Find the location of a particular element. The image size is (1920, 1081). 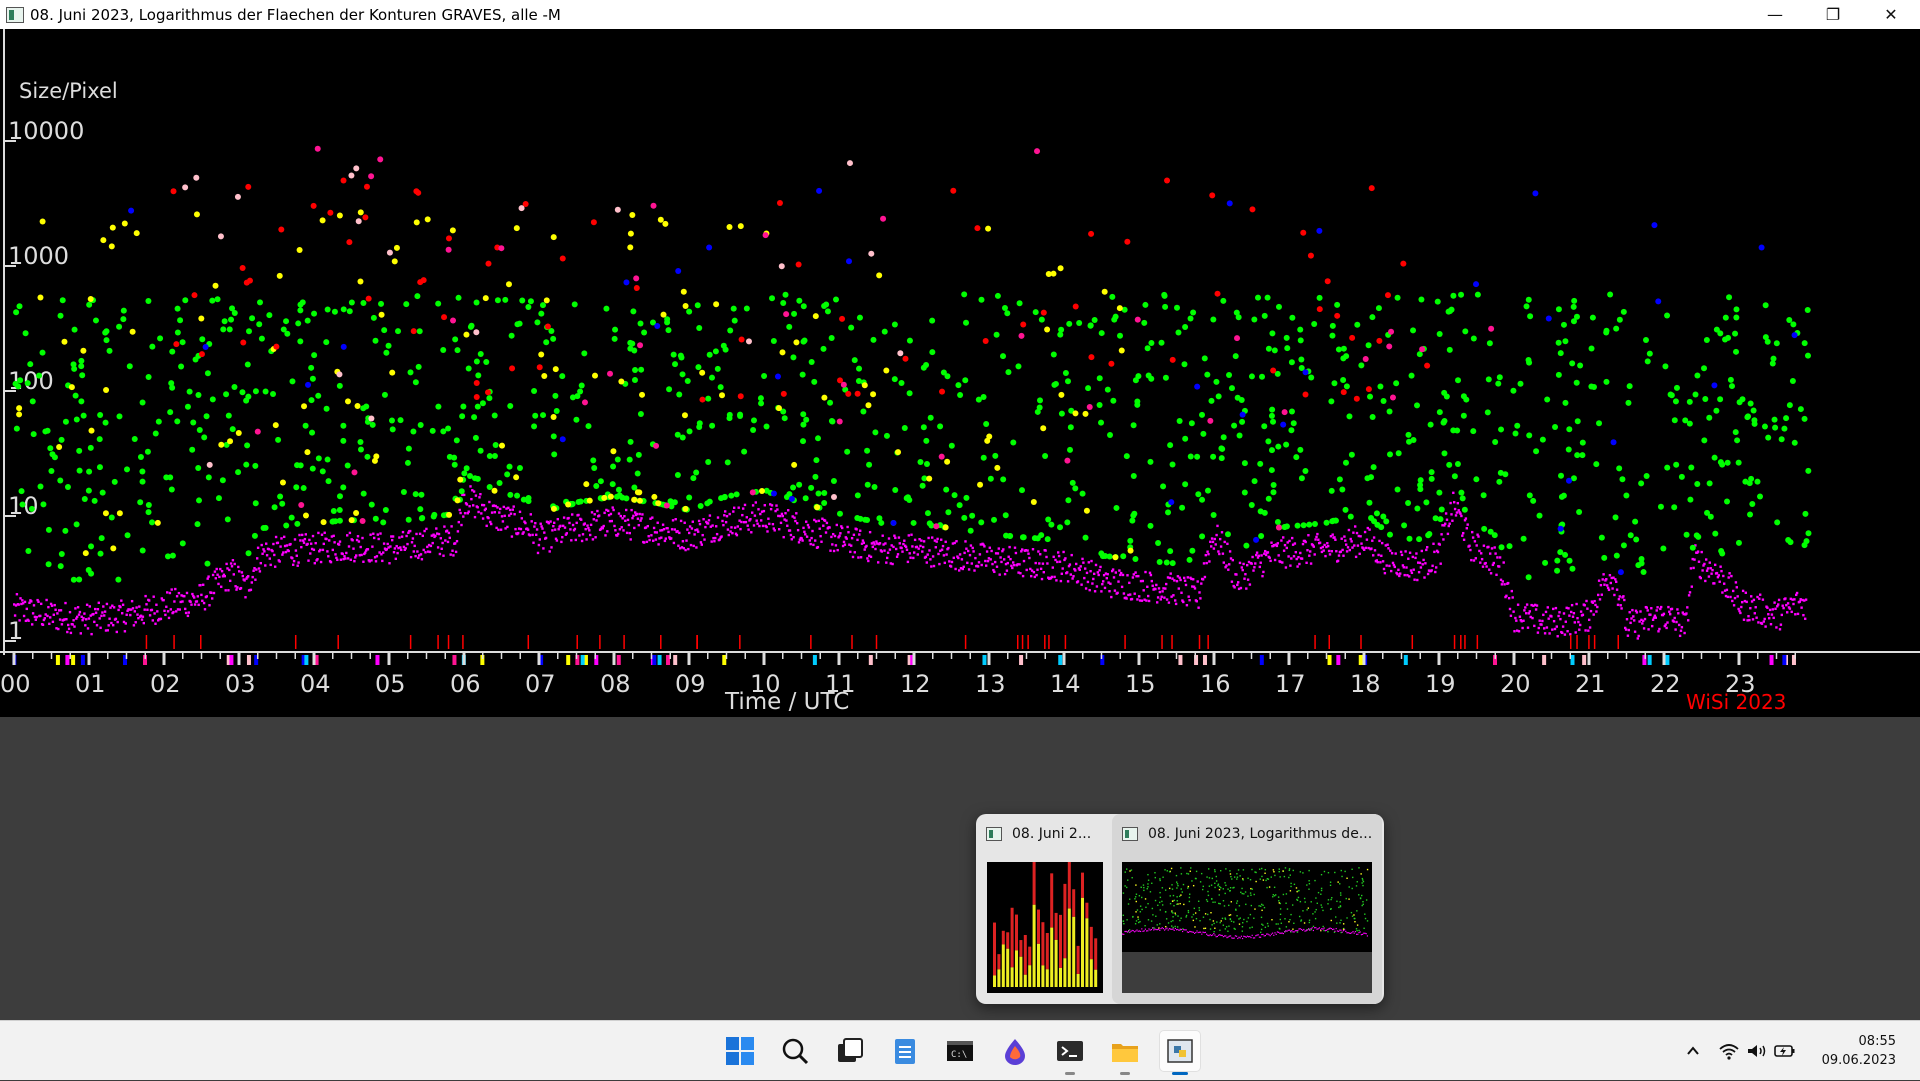

close-button: ✕ is located at coordinates (1891, 14).